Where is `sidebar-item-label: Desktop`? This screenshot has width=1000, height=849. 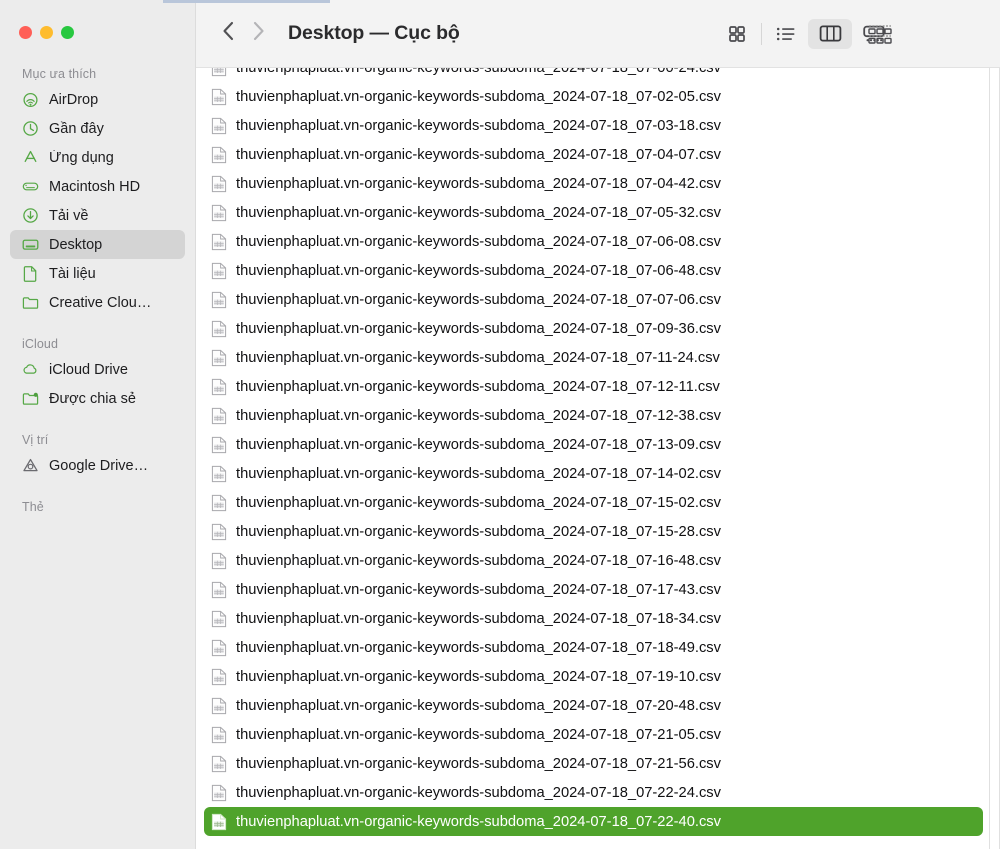
sidebar-item-label: Desktop is located at coordinates (76, 244).